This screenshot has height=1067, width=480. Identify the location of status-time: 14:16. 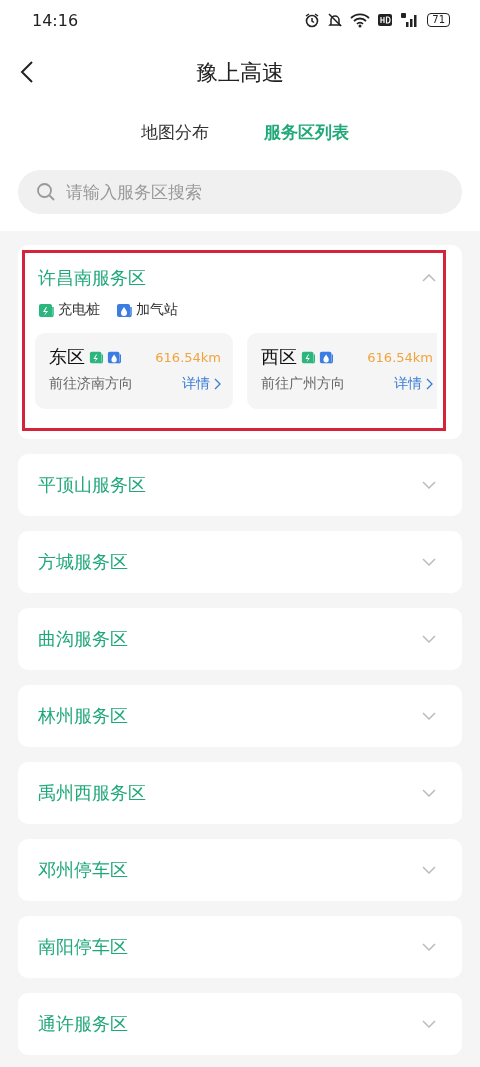
(55, 20).